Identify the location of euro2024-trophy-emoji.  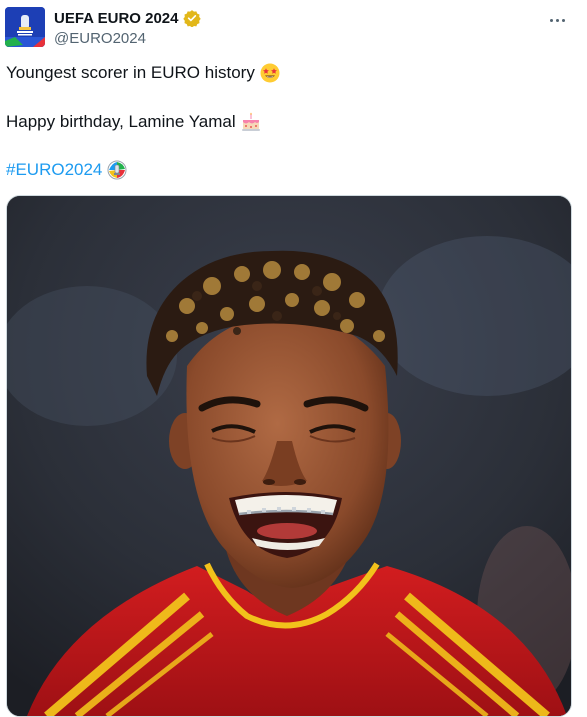
(117, 170).